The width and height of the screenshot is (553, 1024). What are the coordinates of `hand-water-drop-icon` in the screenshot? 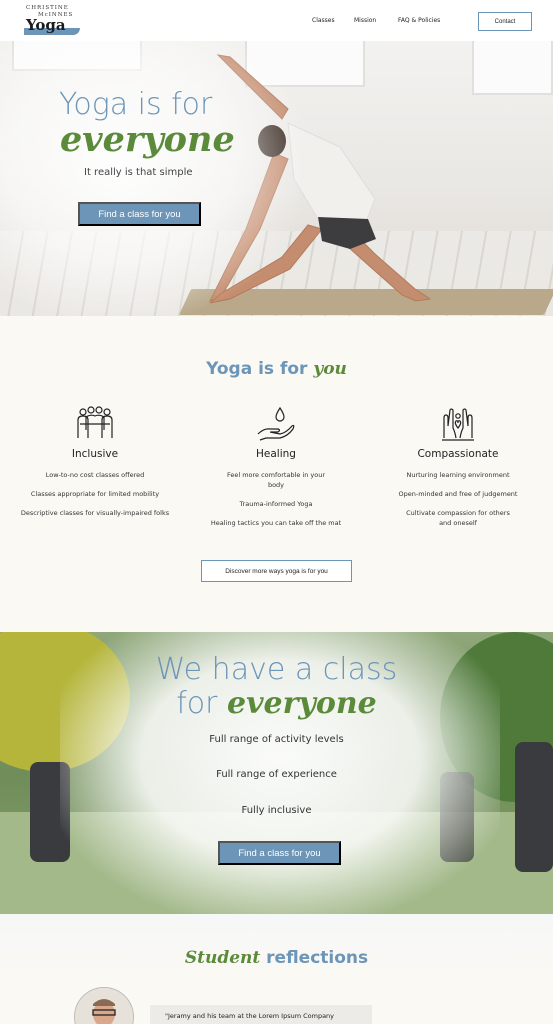 It's located at (276, 423).